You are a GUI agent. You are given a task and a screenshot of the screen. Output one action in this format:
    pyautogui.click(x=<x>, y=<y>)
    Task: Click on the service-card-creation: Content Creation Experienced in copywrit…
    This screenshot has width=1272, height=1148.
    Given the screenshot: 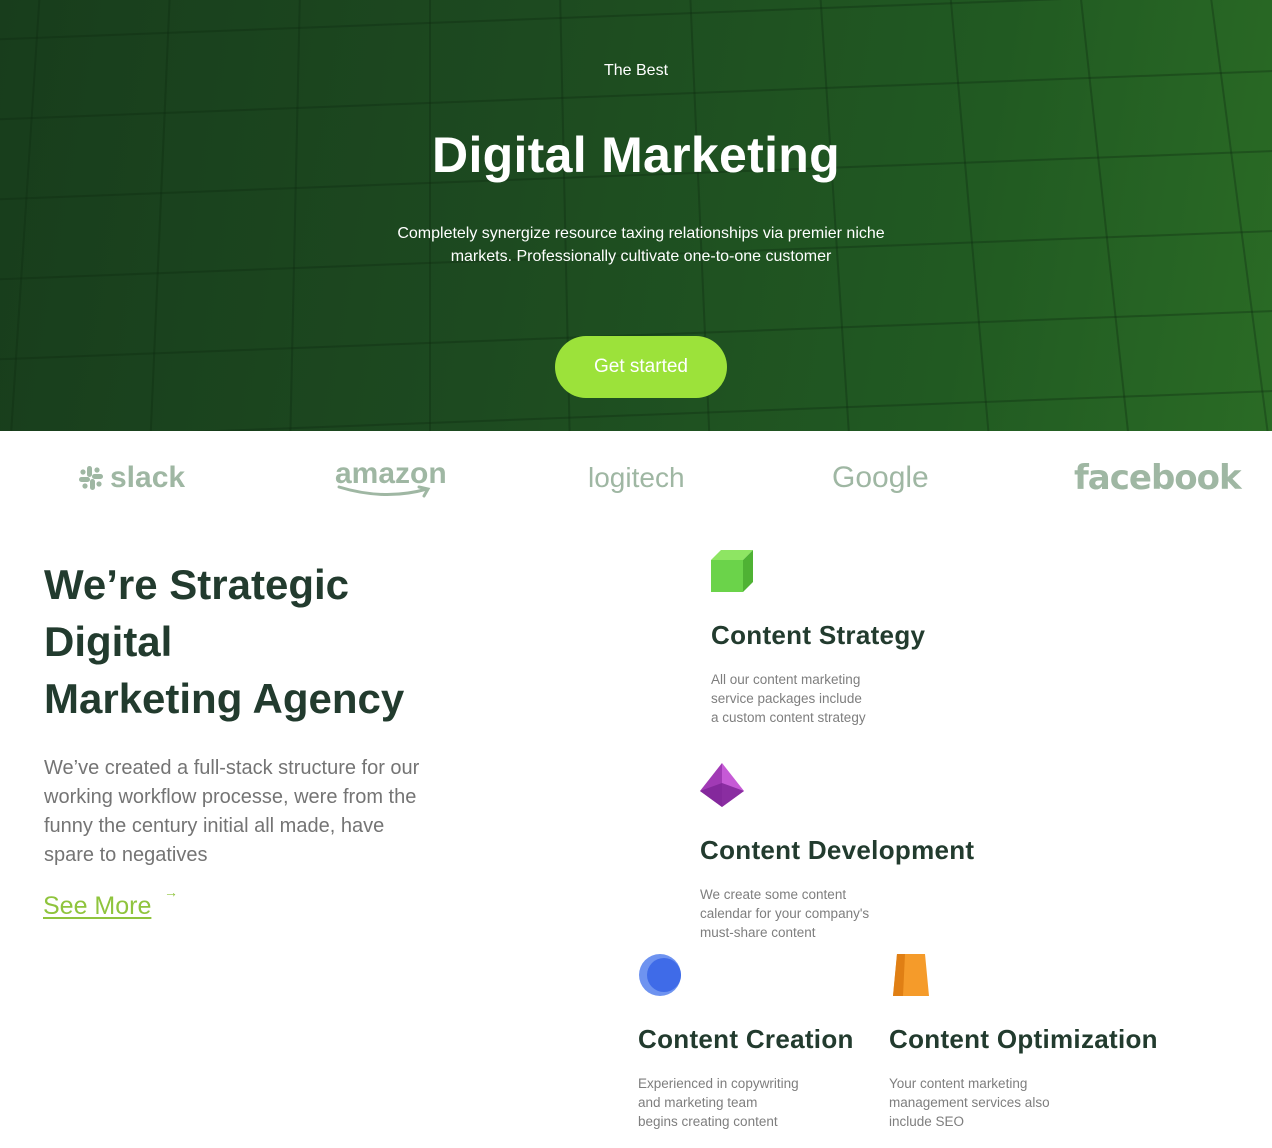 What is the action you would take?
    pyautogui.click(x=758, y=1047)
    